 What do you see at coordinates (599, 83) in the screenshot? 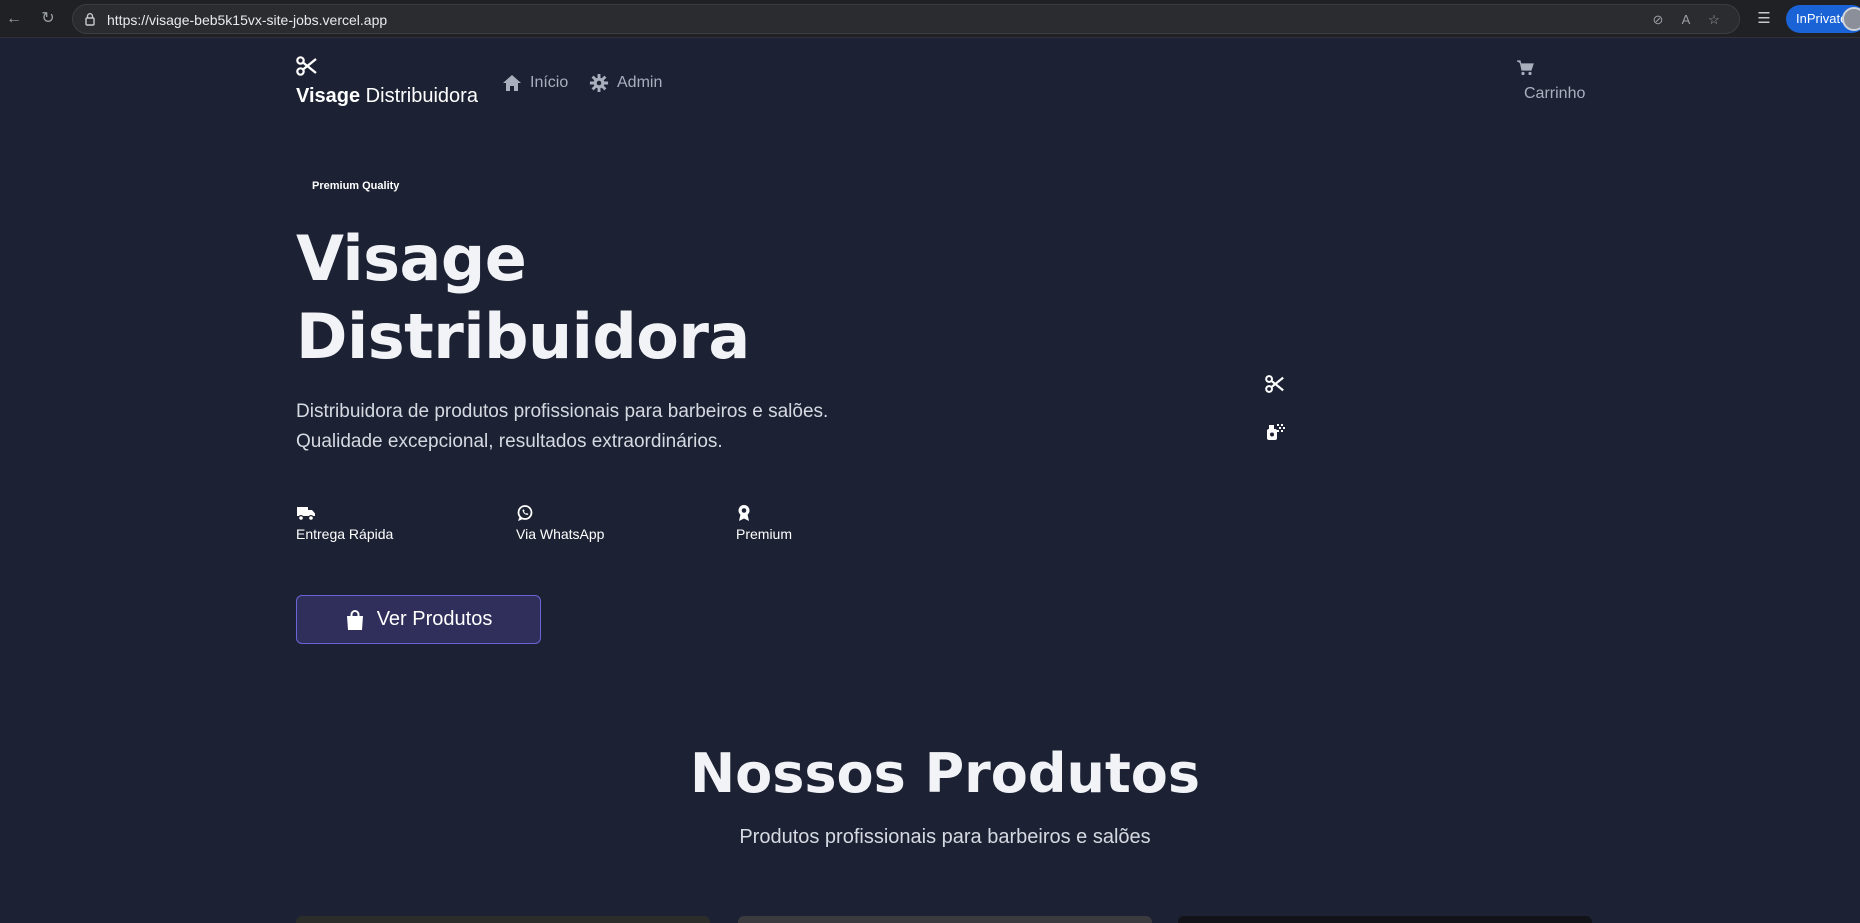
I see `gear-icon` at bounding box center [599, 83].